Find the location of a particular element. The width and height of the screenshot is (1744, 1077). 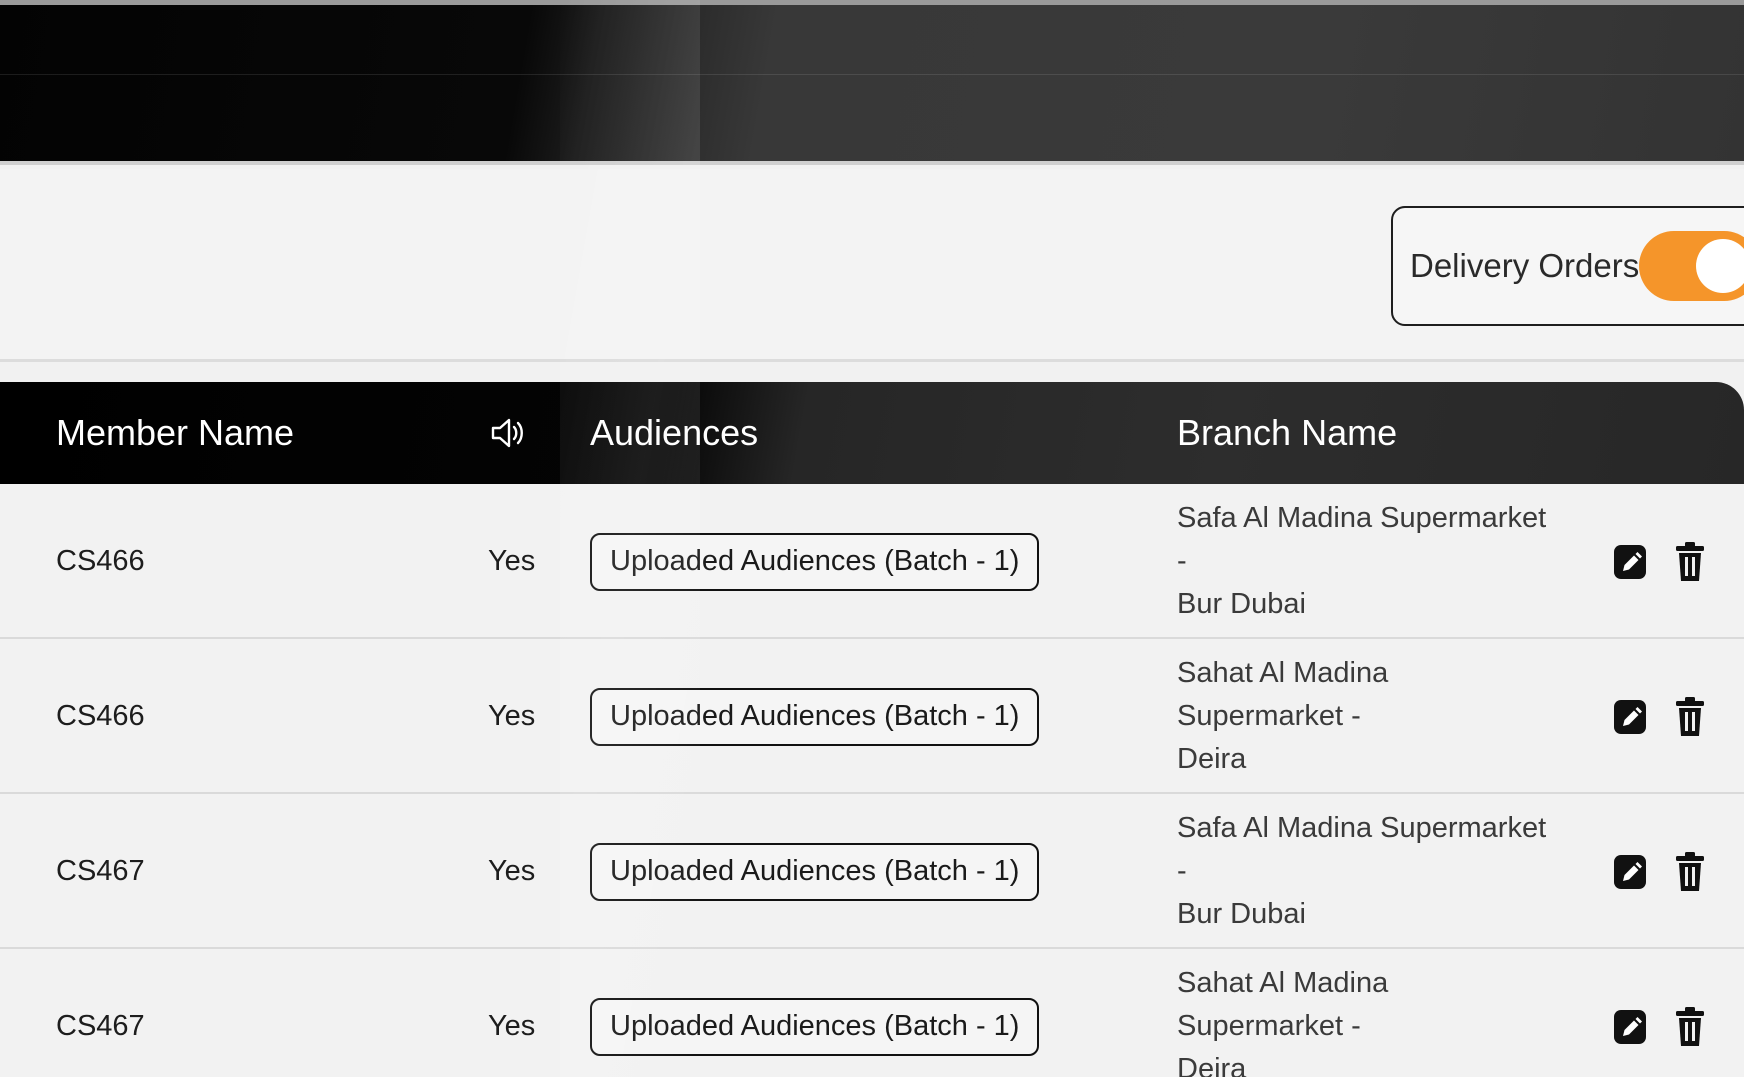

column-header-announce is located at coordinates (508, 433).